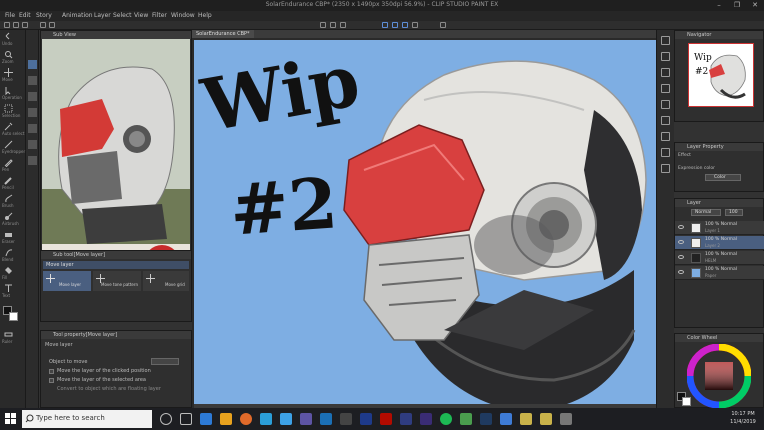 This screenshot has height=430, width=764. I want to click on ruler-snap-icon, so click(395, 25).